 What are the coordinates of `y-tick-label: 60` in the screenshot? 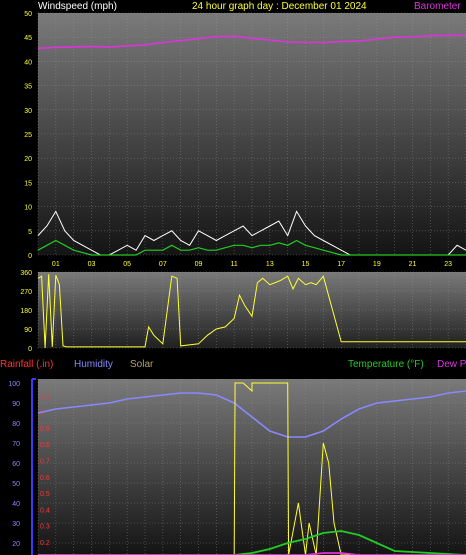 It's located at (16, 464).